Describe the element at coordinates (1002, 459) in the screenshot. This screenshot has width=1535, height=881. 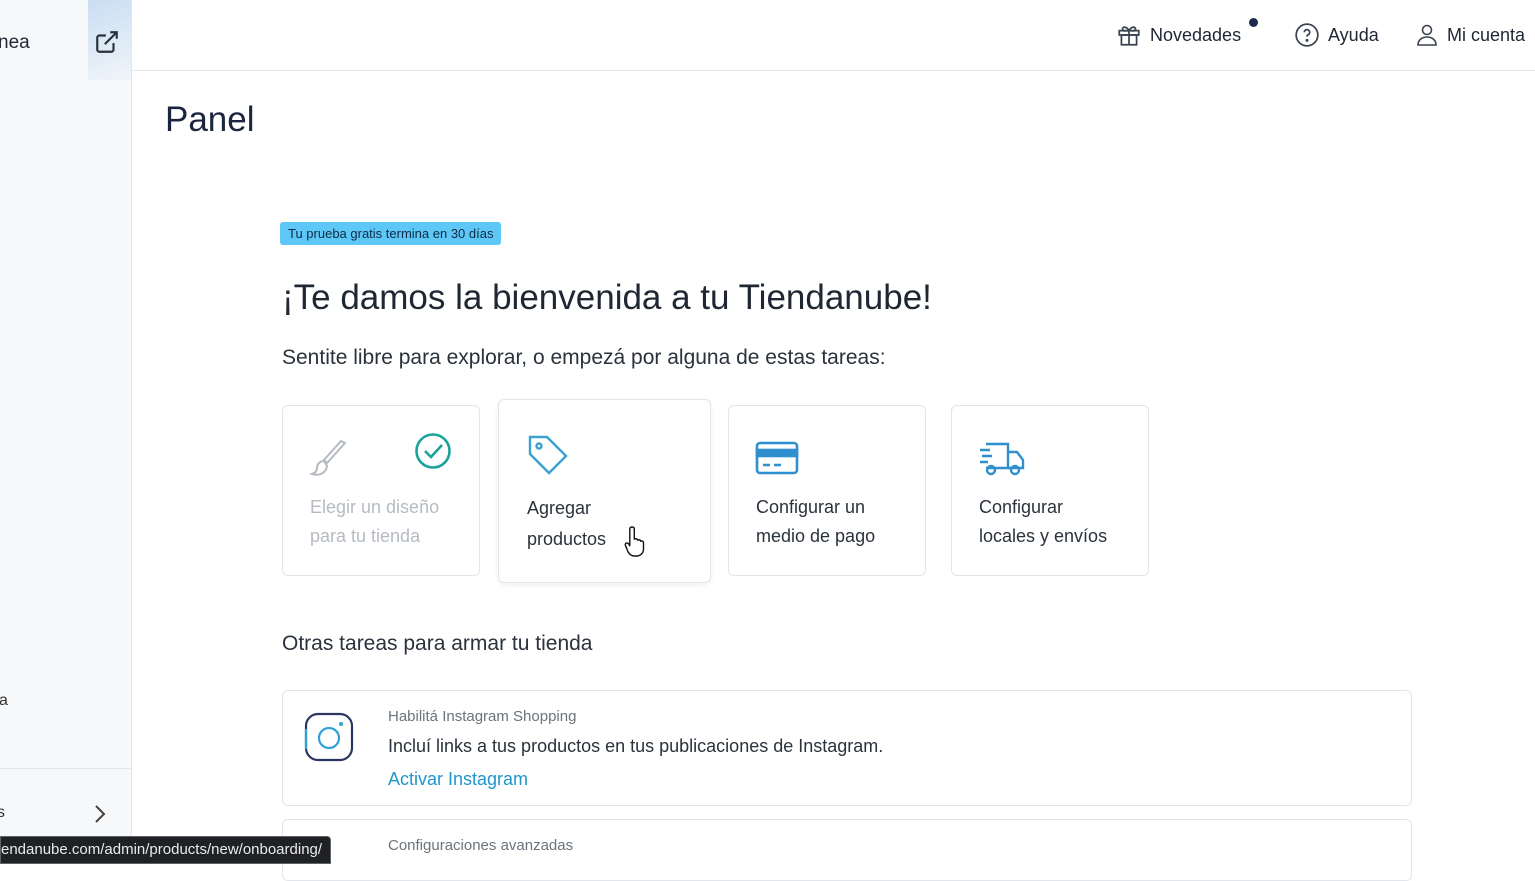
I see `truck-icon` at that location.